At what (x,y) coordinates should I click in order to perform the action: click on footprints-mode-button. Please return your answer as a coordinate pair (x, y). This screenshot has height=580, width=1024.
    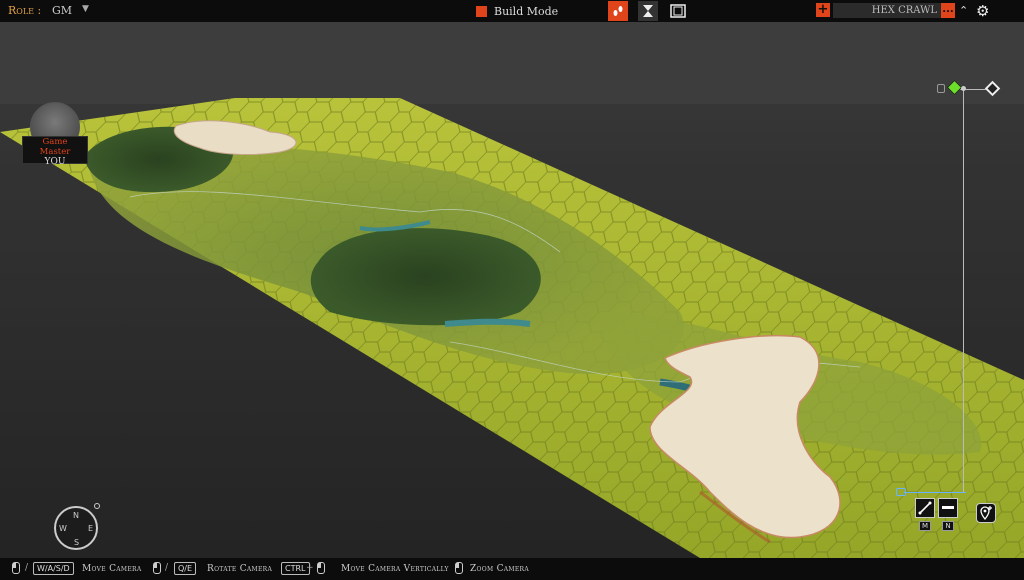
    Looking at the image, I should click on (618, 11).